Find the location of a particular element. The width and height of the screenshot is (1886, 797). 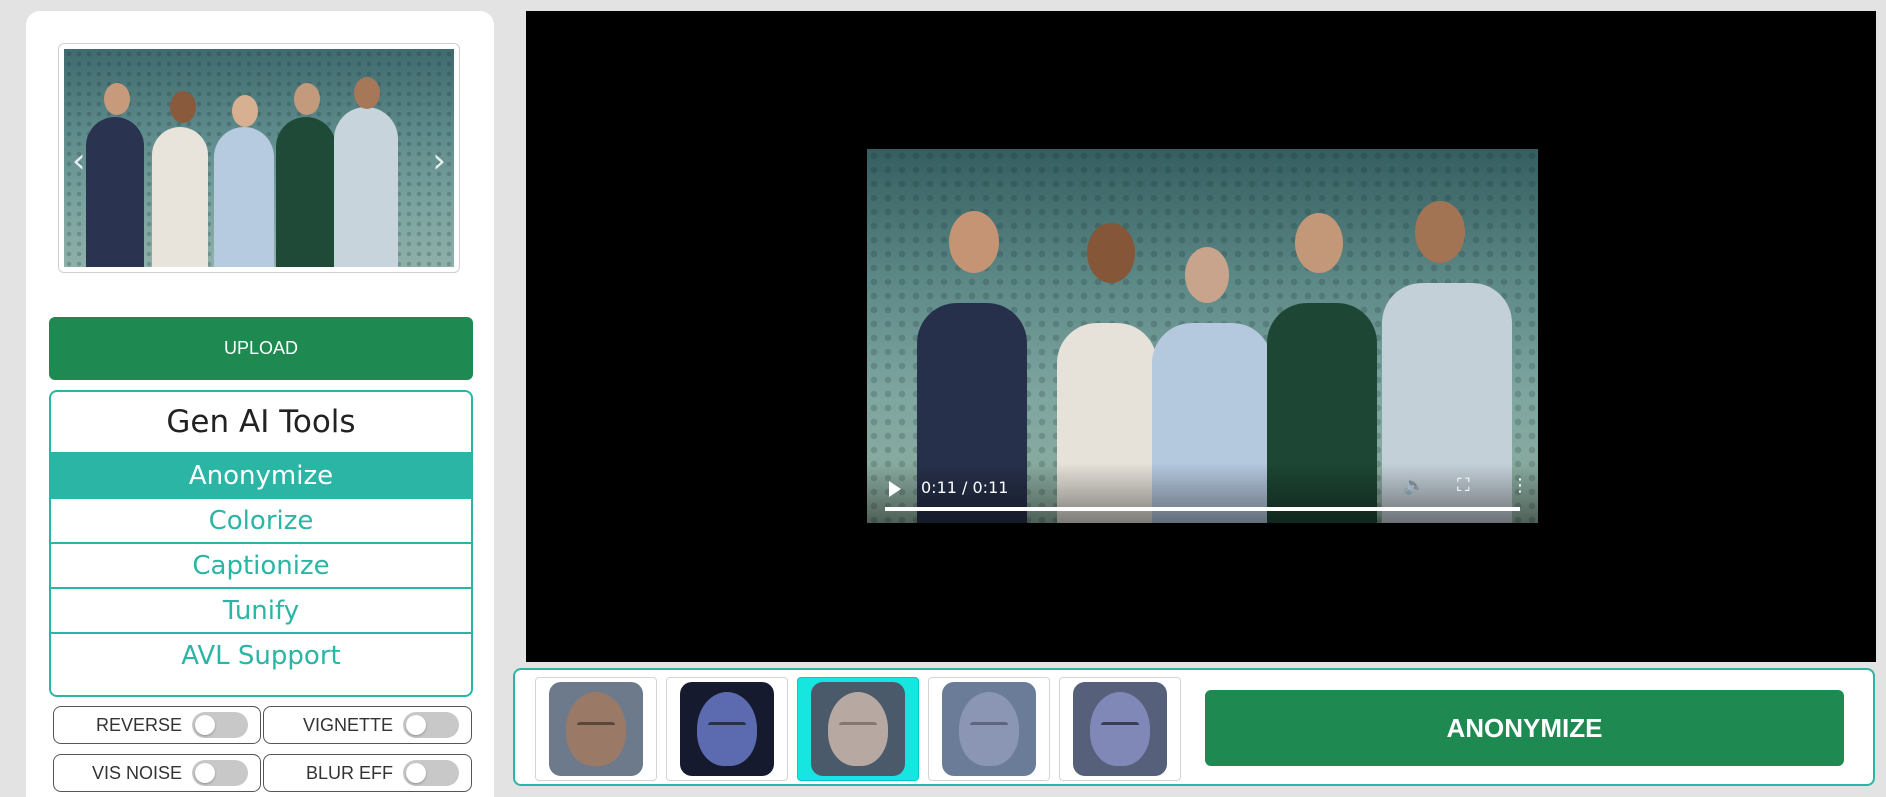

tool-captionize: Captionize is located at coordinates (261, 564).